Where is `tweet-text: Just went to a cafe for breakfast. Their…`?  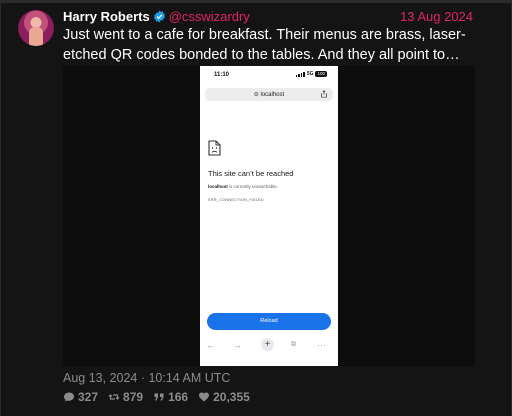 tweet-text: Just went to a cafe for breakfast. Their… is located at coordinates (264, 45).